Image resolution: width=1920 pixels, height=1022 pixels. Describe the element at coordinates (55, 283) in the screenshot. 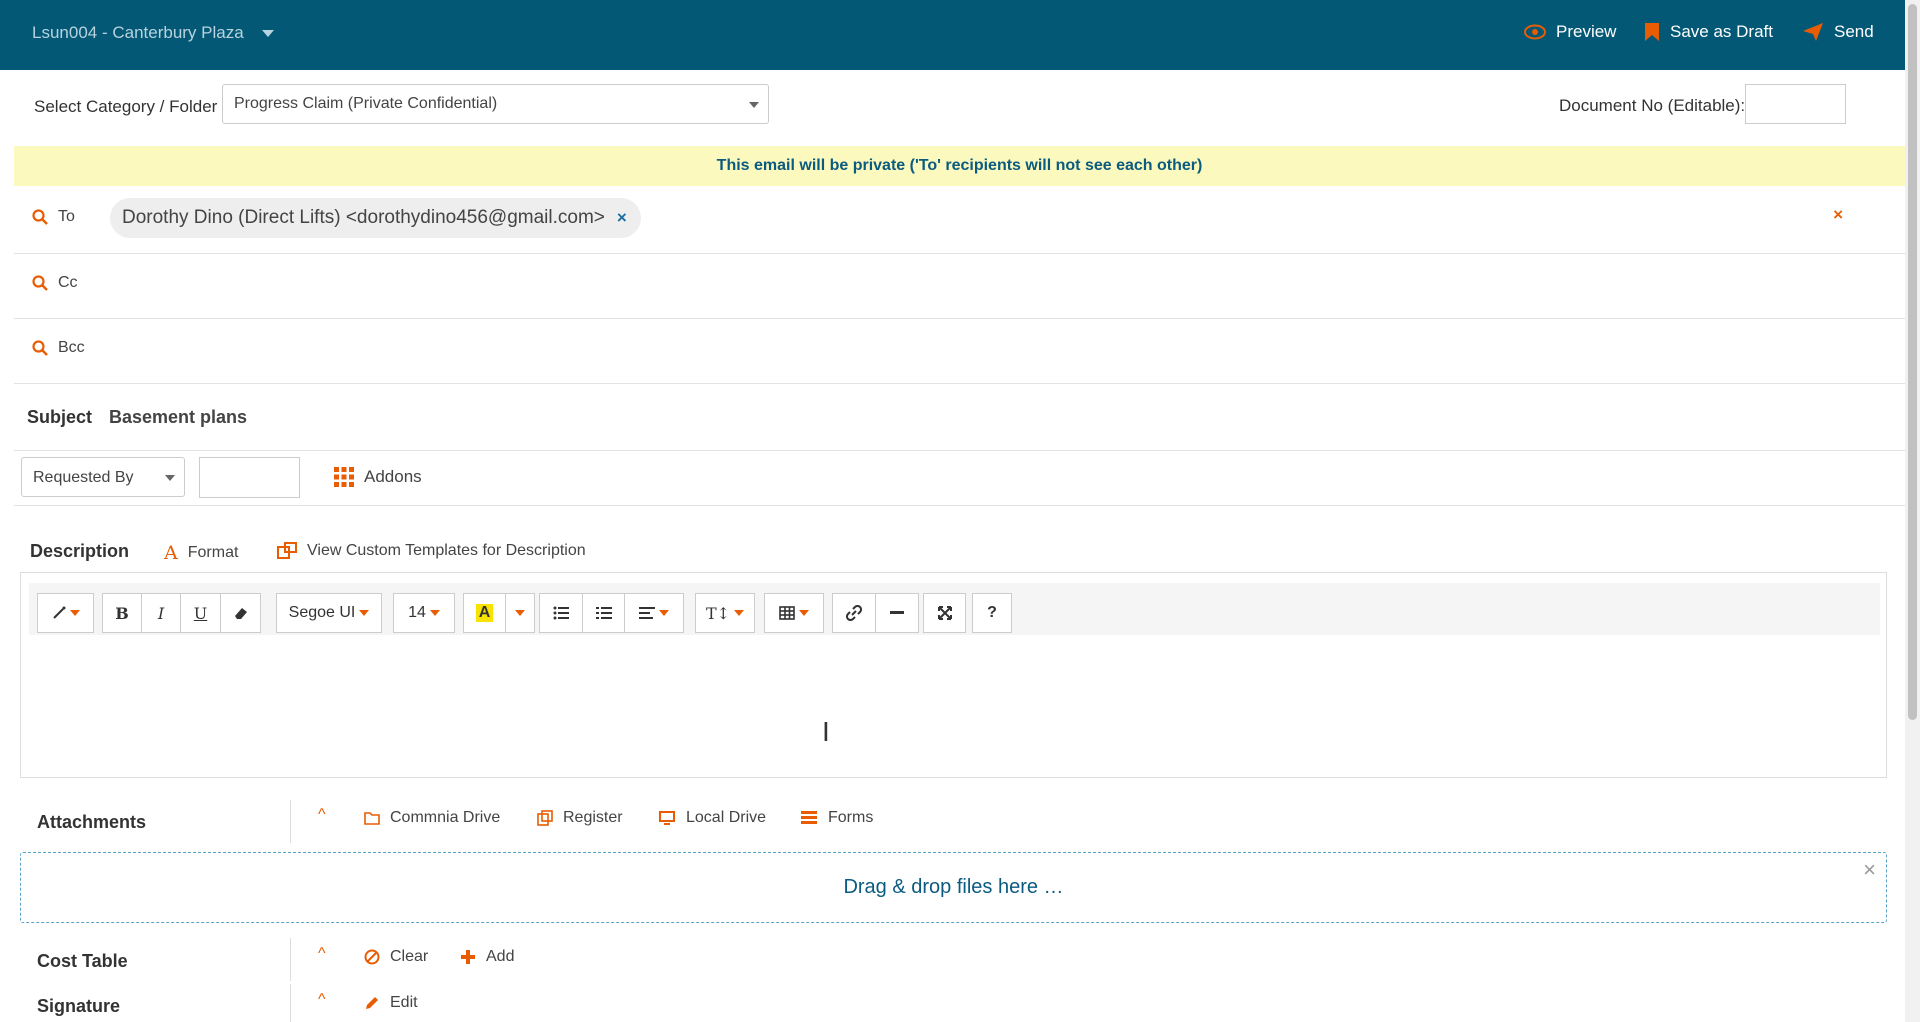

I see `cc-lookup: Cc` at that location.